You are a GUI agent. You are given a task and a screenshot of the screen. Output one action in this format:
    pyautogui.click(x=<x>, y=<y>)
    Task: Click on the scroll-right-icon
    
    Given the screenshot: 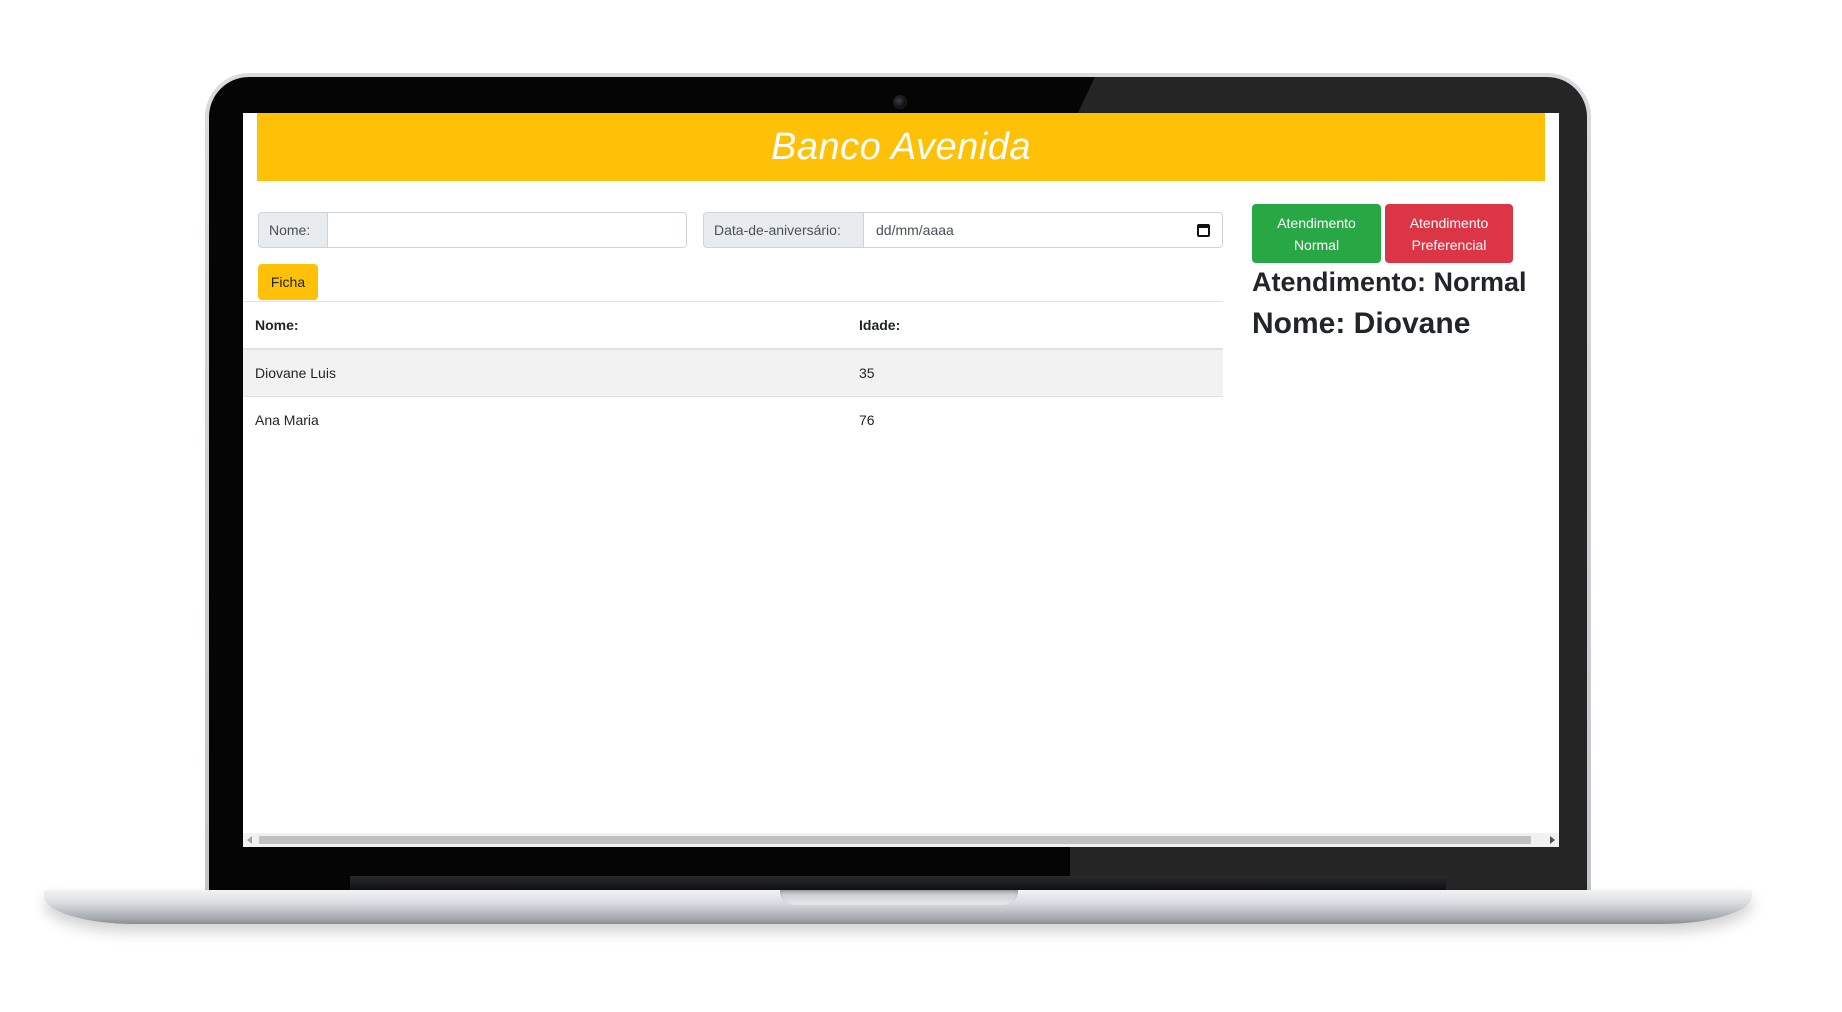 What is the action you would take?
    pyautogui.click(x=1552, y=840)
    